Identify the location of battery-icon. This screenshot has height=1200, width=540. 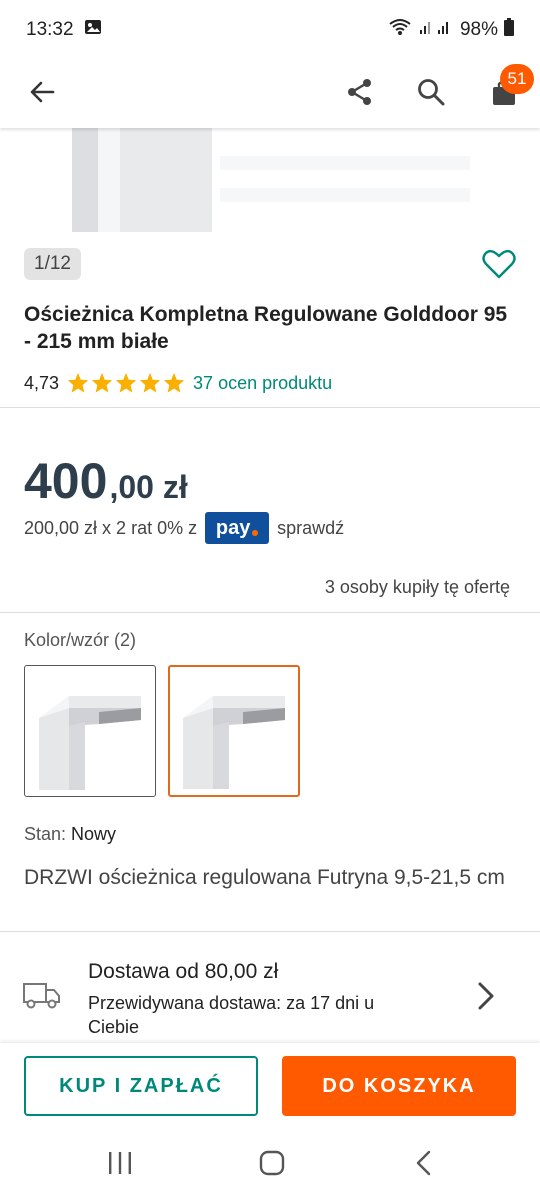
(509, 30).